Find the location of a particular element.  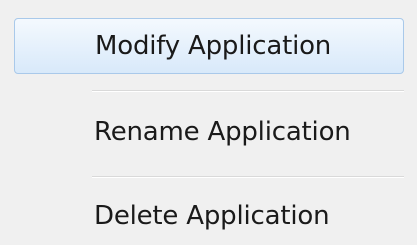

menu-item-label: Rename Application is located at coordinates (222, 132).